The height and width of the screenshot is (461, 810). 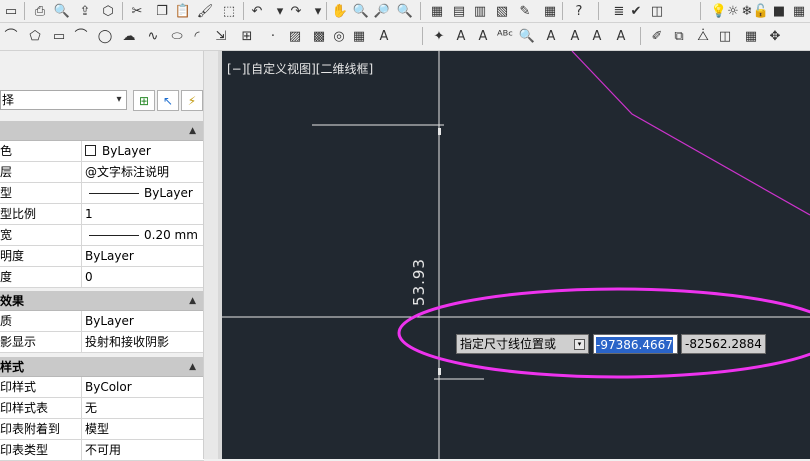 What do you see at coordinates (550, 11) in the screenshot?
I see `quickcalc-button: ▦` at bounding box center [550, 11].